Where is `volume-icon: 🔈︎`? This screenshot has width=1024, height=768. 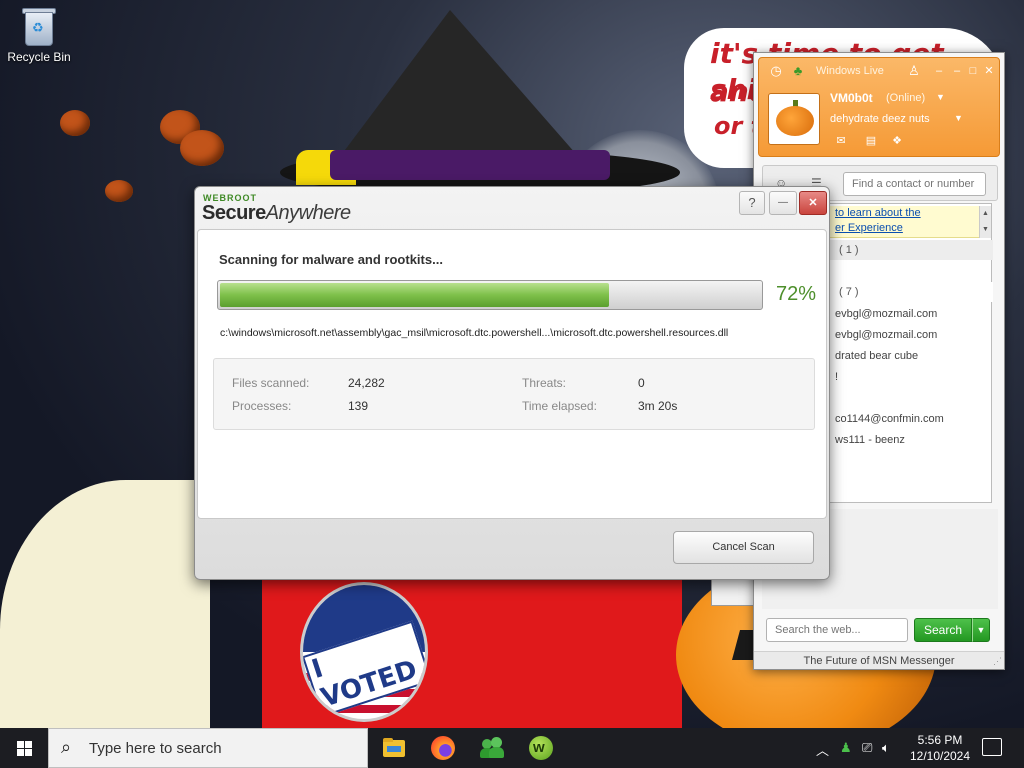
volume-icon: 🔈︎ is located at coordinates (886, 748).